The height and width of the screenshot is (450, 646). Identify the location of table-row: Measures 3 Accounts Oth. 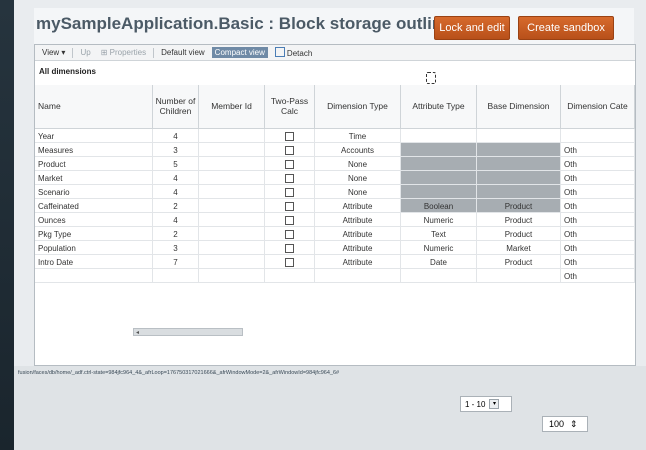
(335, 150).